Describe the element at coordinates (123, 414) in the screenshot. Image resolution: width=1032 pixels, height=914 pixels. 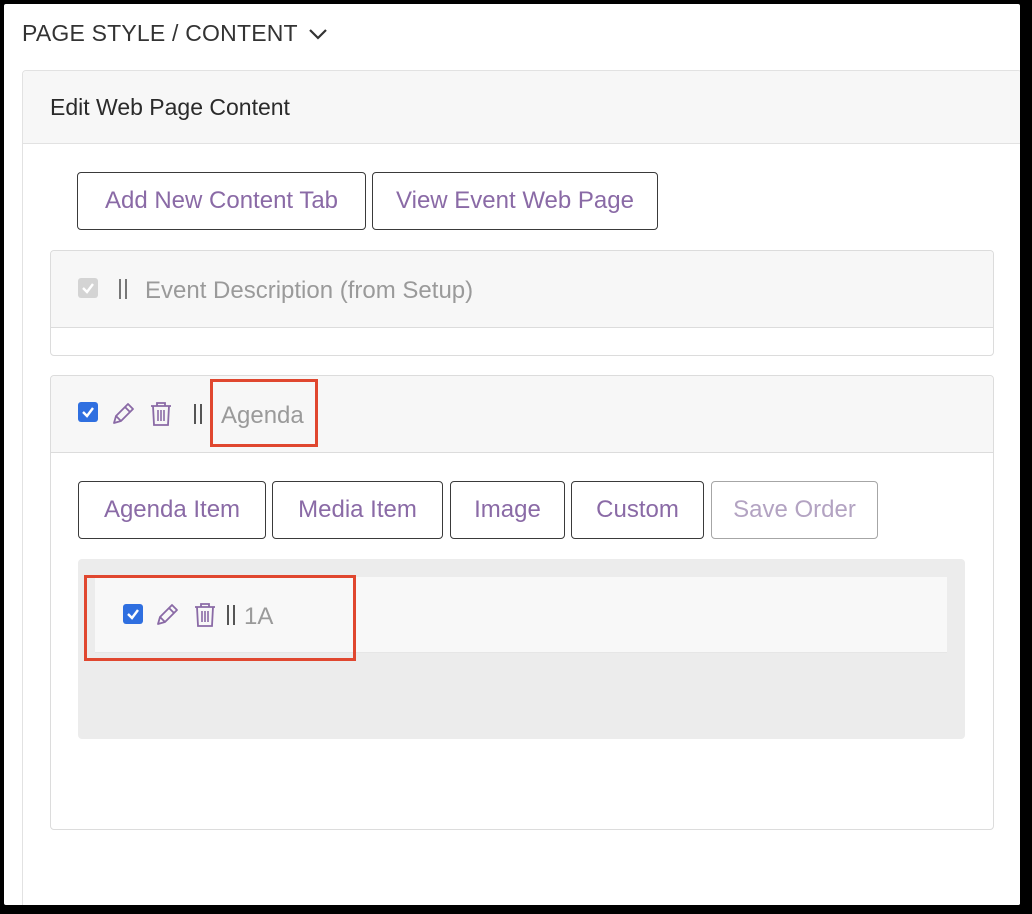
I see `pencil-edit-icon` at that location.